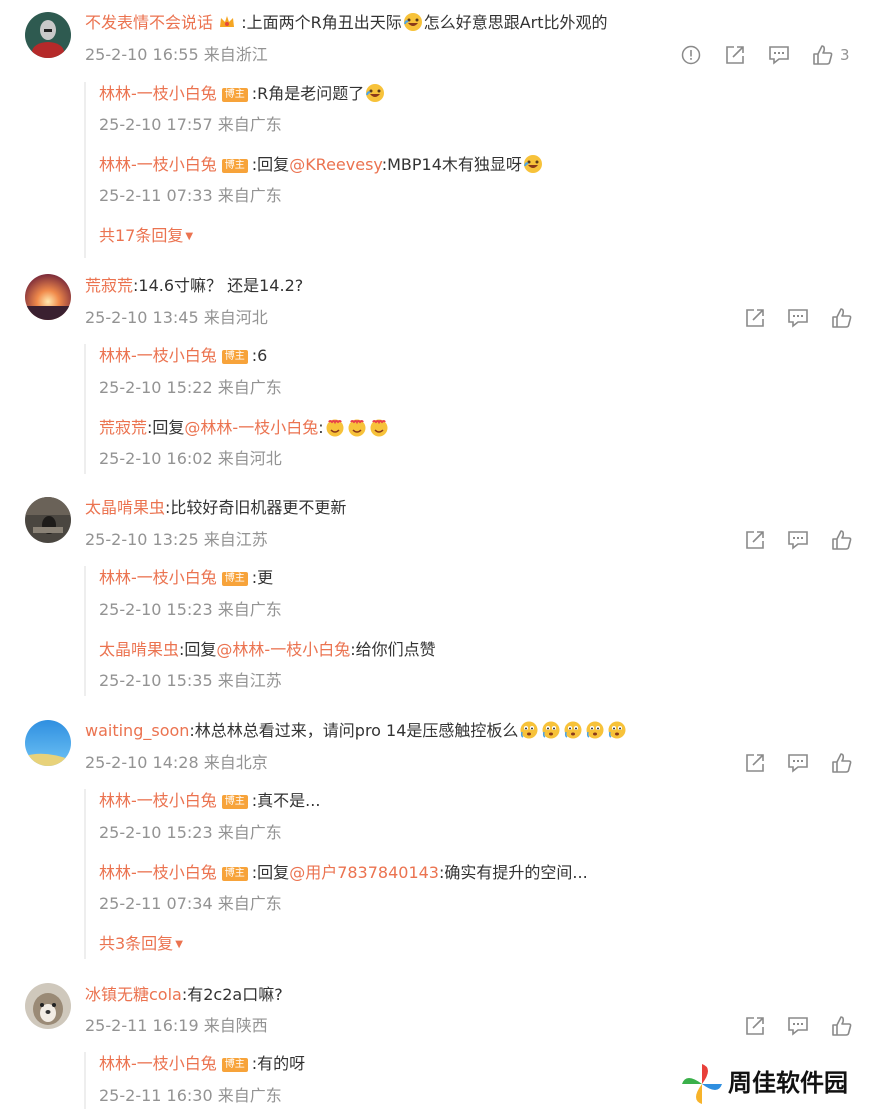 The width and height of the screenshot is (872, 1109). What do you see at coordinates (141, 944) in the screenshot?
I see `expand-replies-link: 共3条回复 ▼` at bounding box center [141, 944].